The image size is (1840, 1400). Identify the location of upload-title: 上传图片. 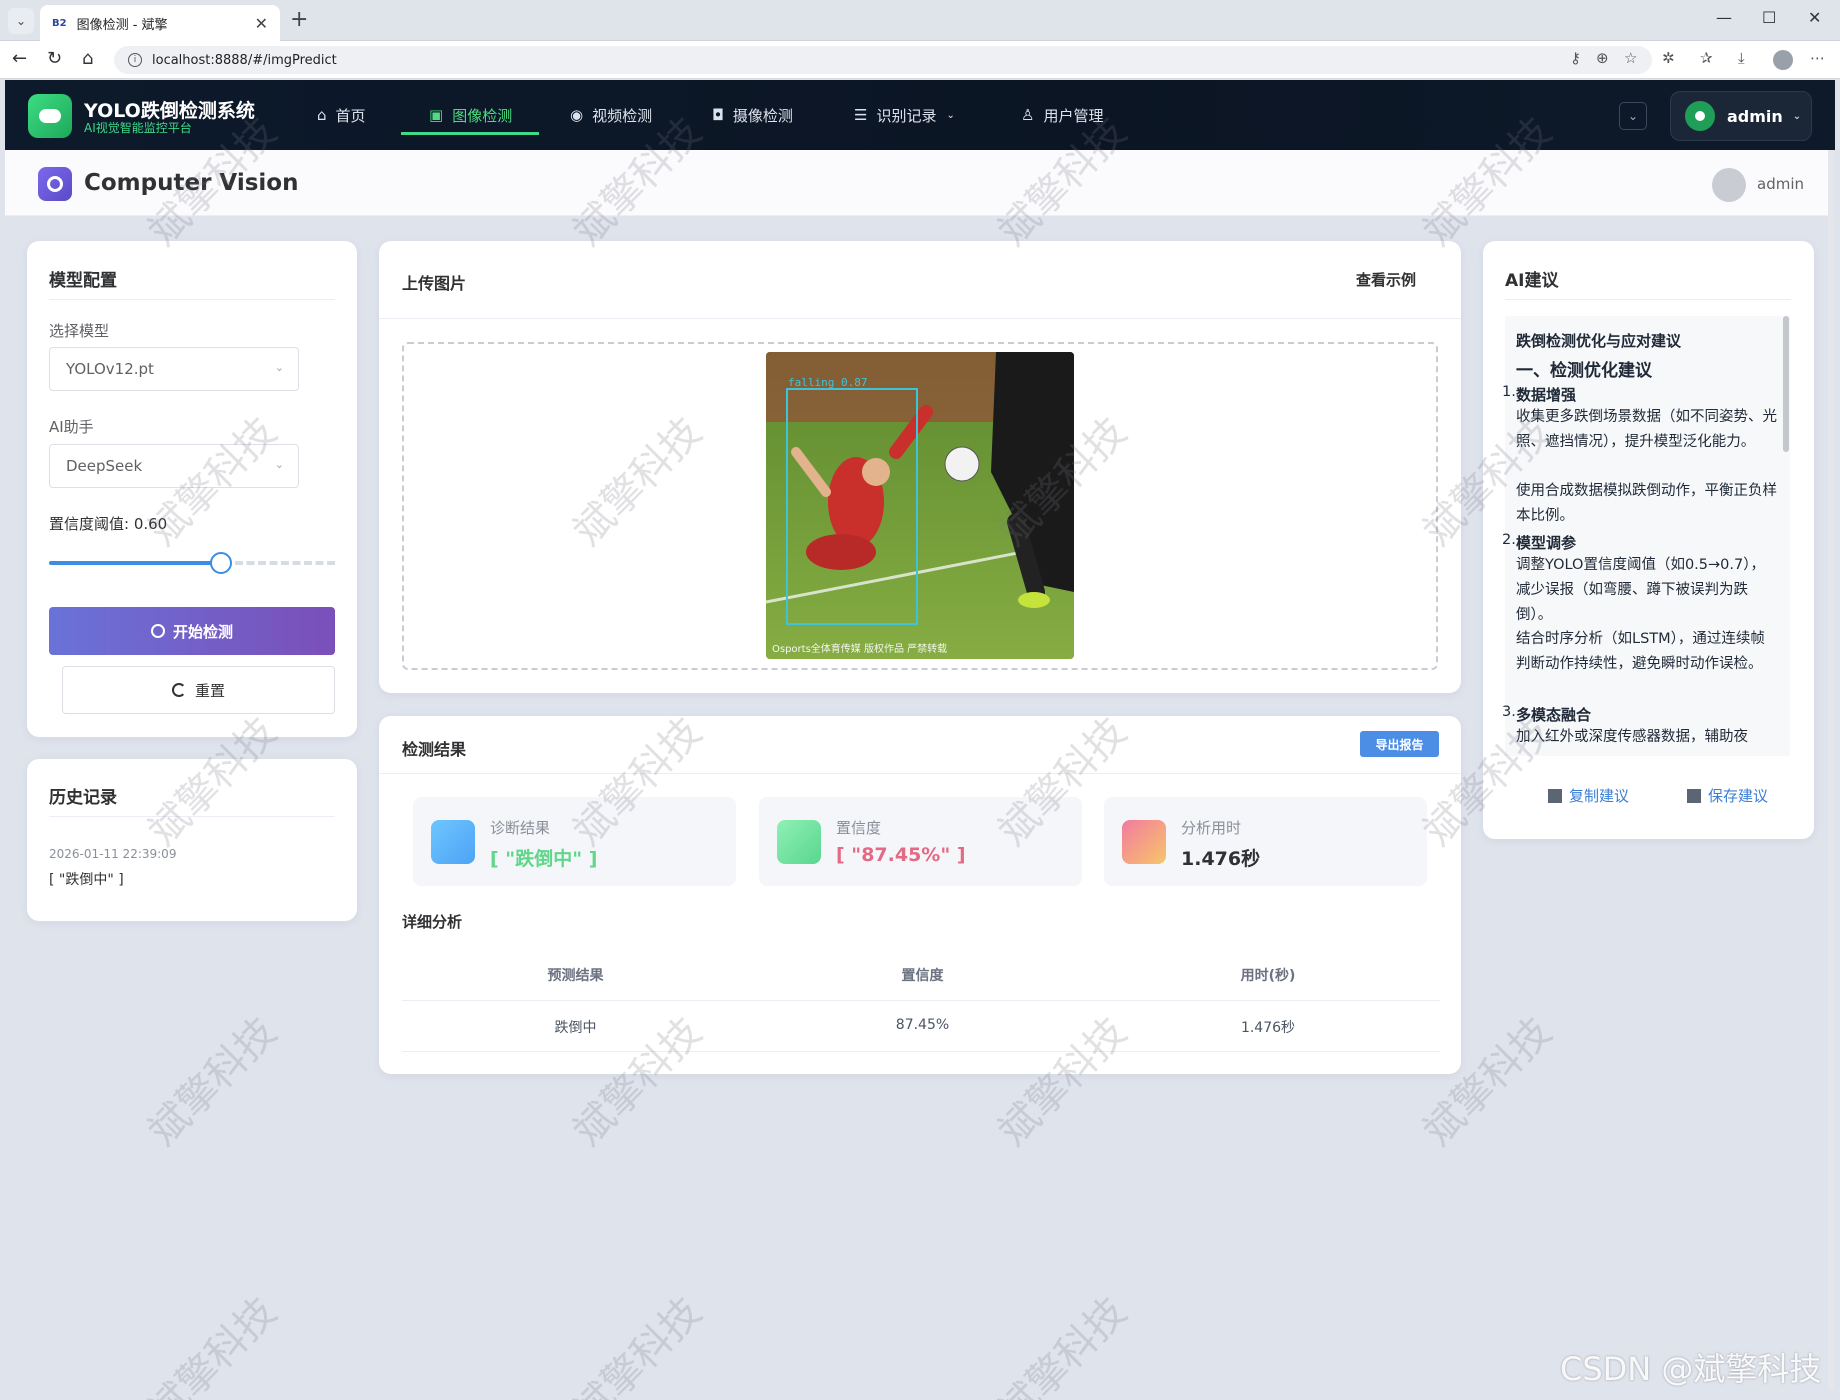
(434, 283).